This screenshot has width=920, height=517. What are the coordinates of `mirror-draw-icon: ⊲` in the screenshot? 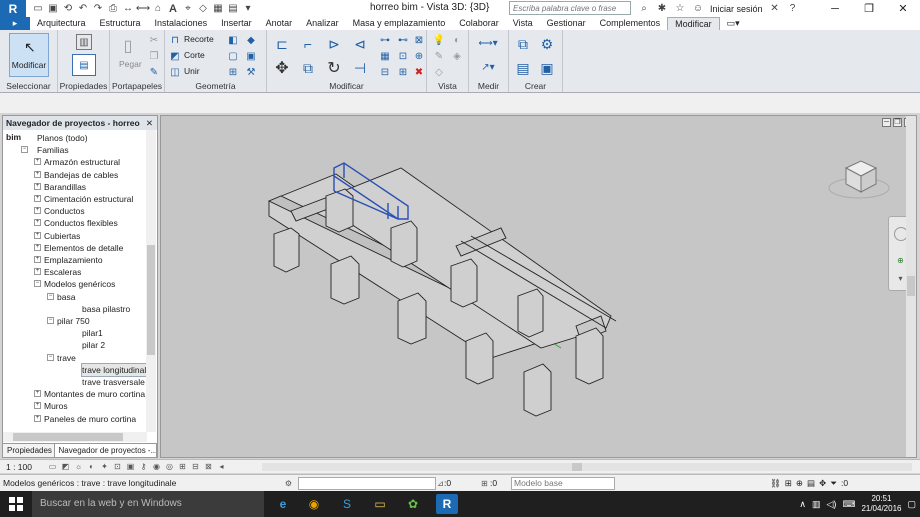 It's located at (360, 44).